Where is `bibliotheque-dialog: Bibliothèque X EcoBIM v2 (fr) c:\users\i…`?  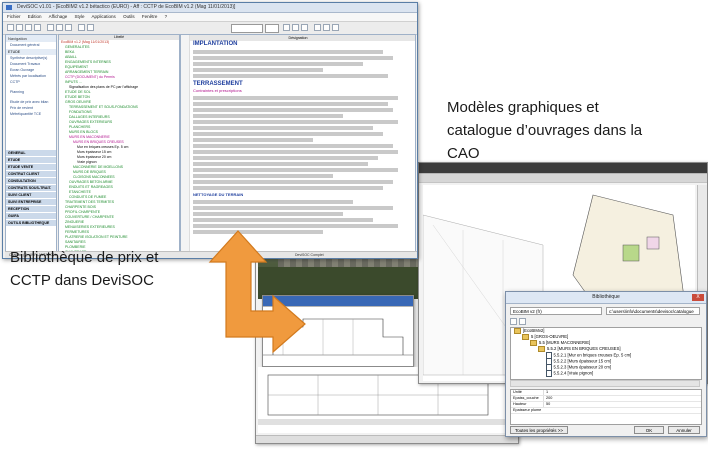
bibliotheque-dialog: Bibliothèque X EcoBIM v2 (fr) c:\users\i… is located at coordinates (606, 364).